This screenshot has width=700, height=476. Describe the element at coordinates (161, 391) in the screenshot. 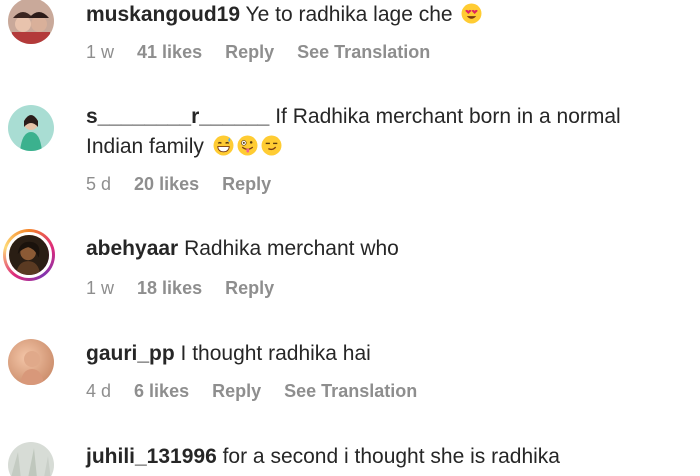

I see `likes-count: 6 likes` at that location.